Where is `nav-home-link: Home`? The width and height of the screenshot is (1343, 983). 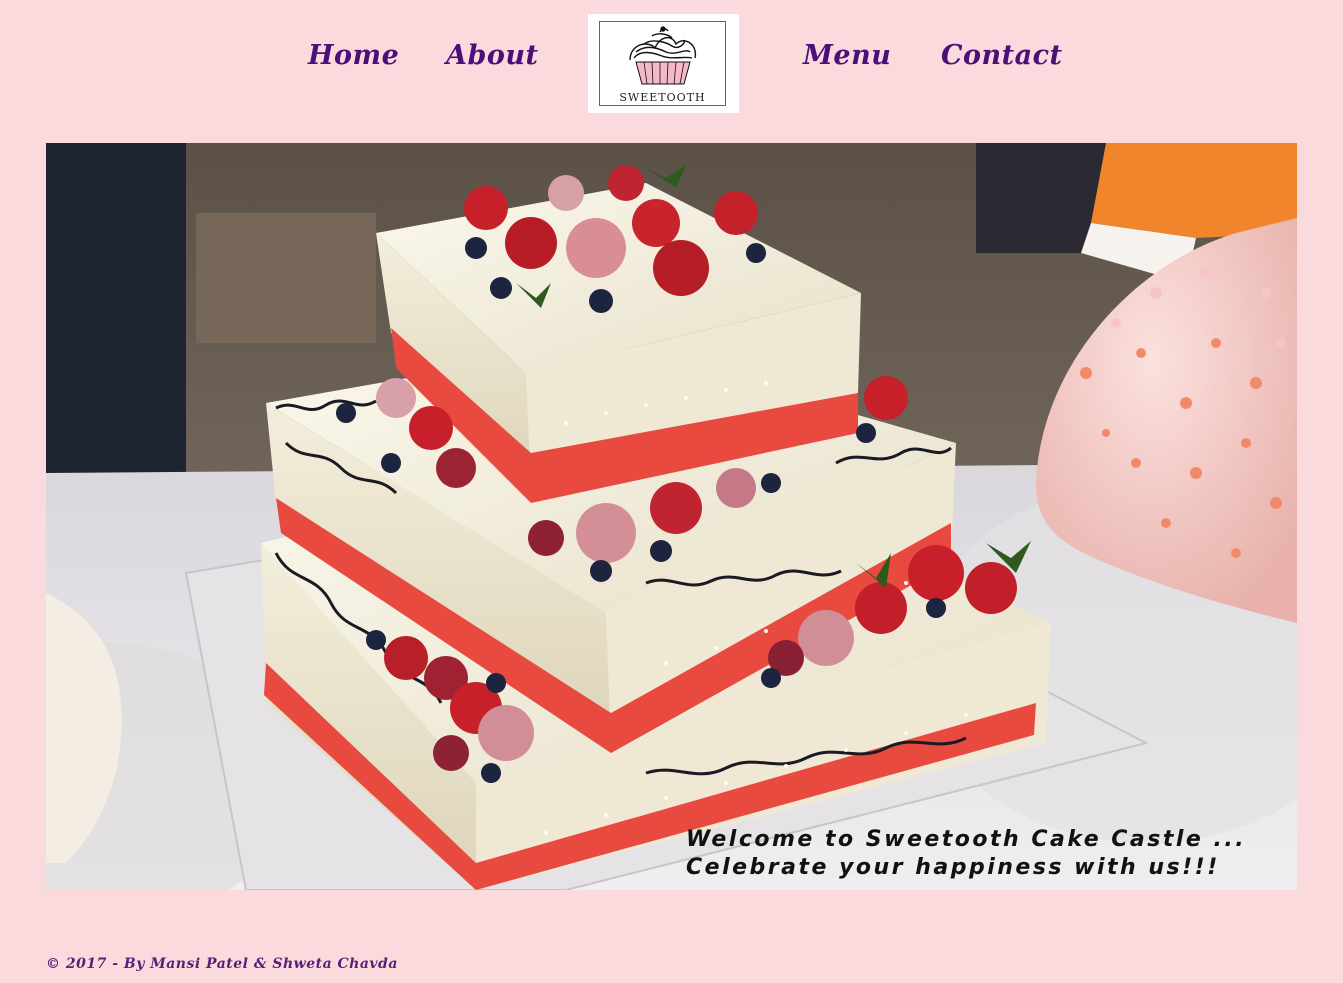 nav-home-link: Home is located at coordinates (353, 55).